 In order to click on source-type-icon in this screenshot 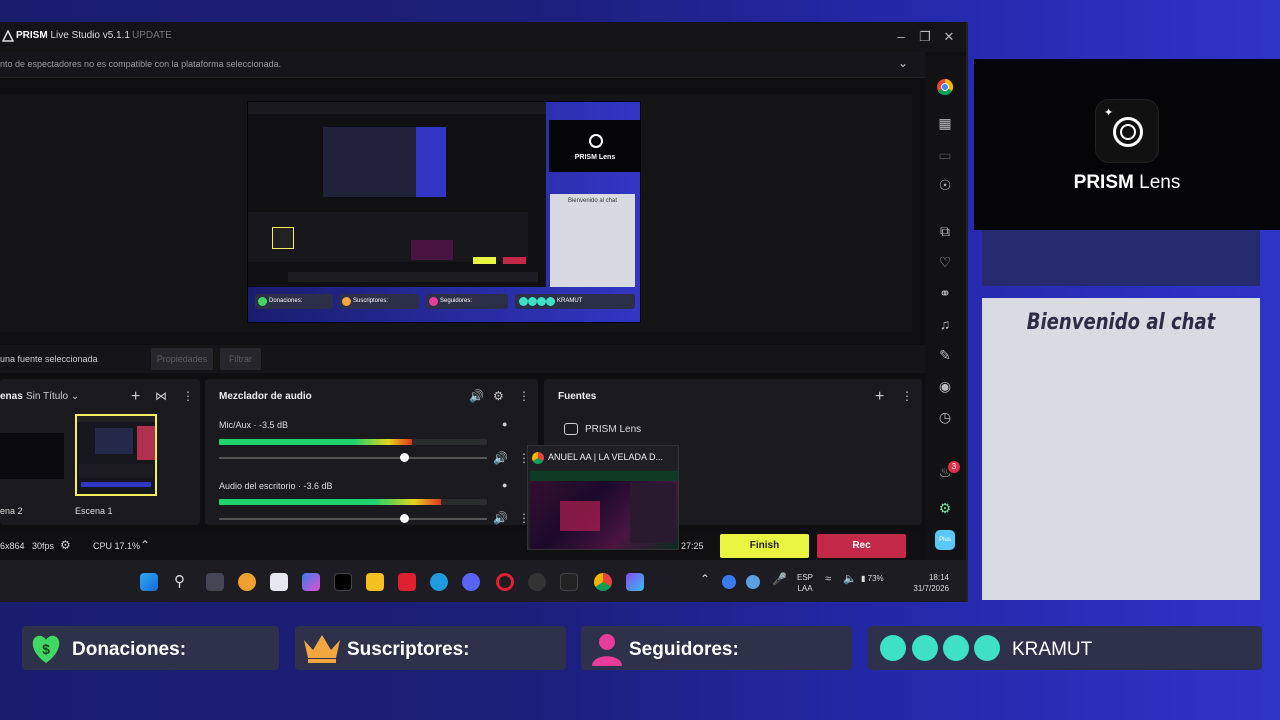, I will do `click(571, 429)`.